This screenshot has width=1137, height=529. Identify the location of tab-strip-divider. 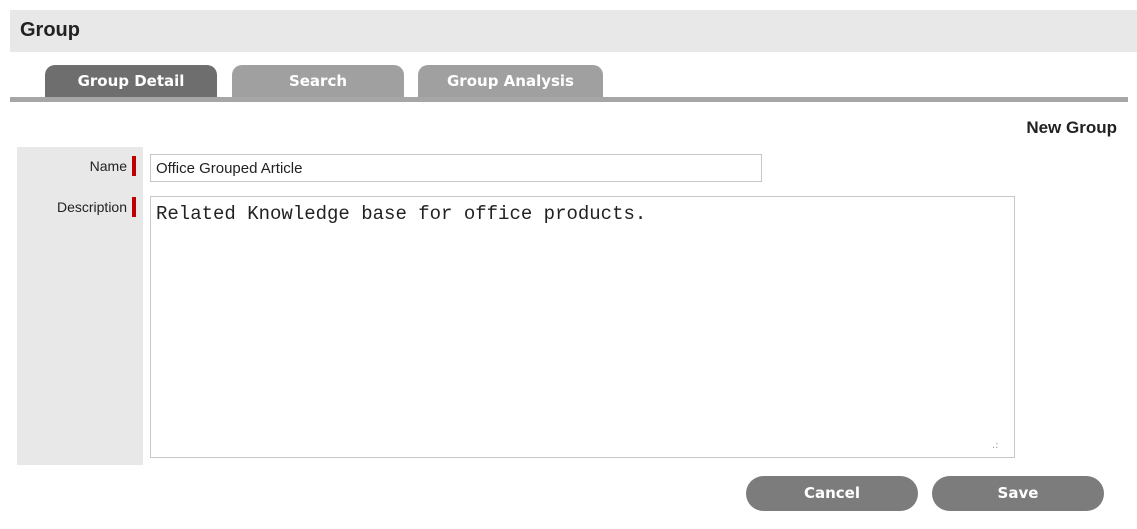
(569, 99).